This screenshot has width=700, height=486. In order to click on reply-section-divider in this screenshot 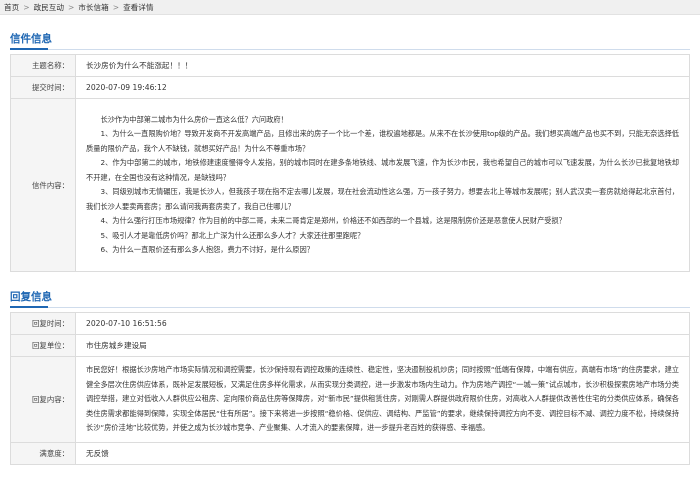, I will do `click(350, 307)`.